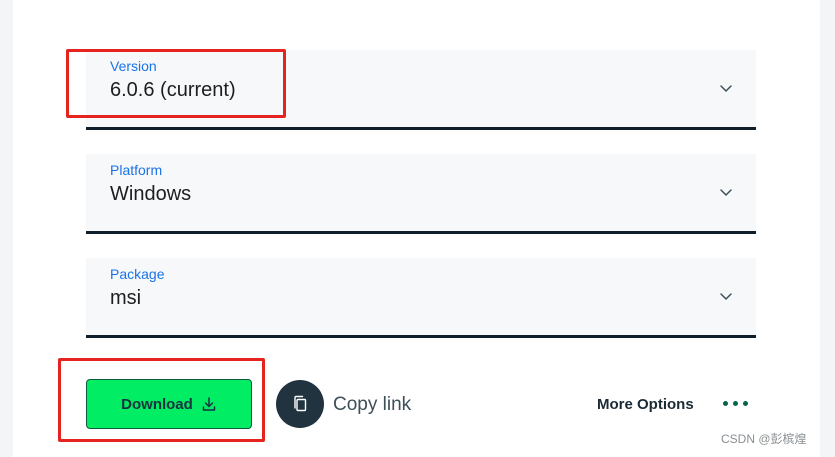 The width and height of the screenshot is (835, 457). Describe the element at coordinates (764, 439) in the screenshot. I see `csdn-watermark: CSDN @彭槟煌` at that location.